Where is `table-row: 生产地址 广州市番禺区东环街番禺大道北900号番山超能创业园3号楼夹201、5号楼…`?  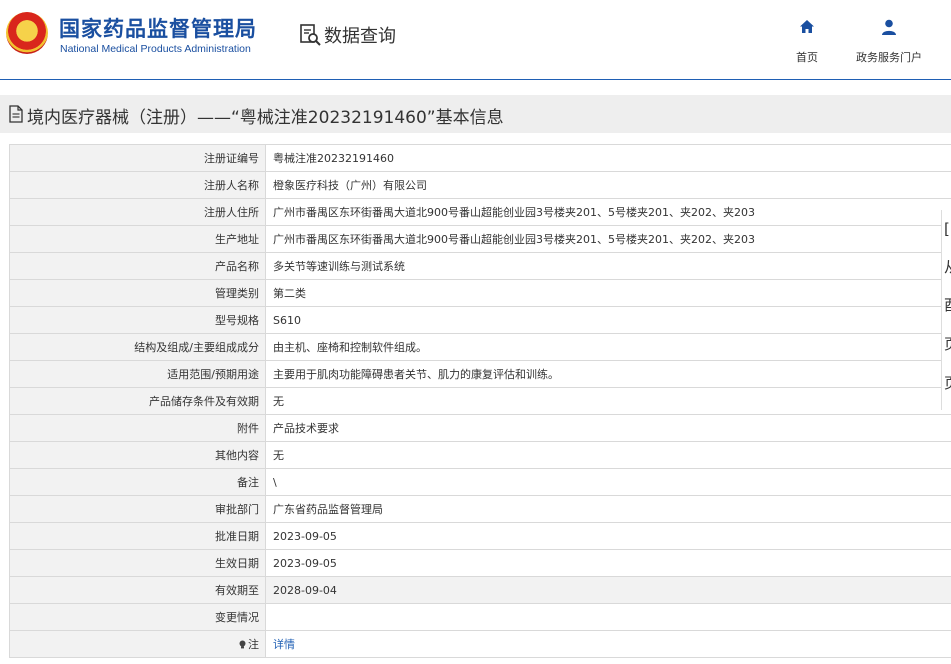 table-row: 生产地址 广州市番禺区东环街番禺大道北900号番山超能创业园3号楼夹201、5号楼… is located at coordinates (480, 239).